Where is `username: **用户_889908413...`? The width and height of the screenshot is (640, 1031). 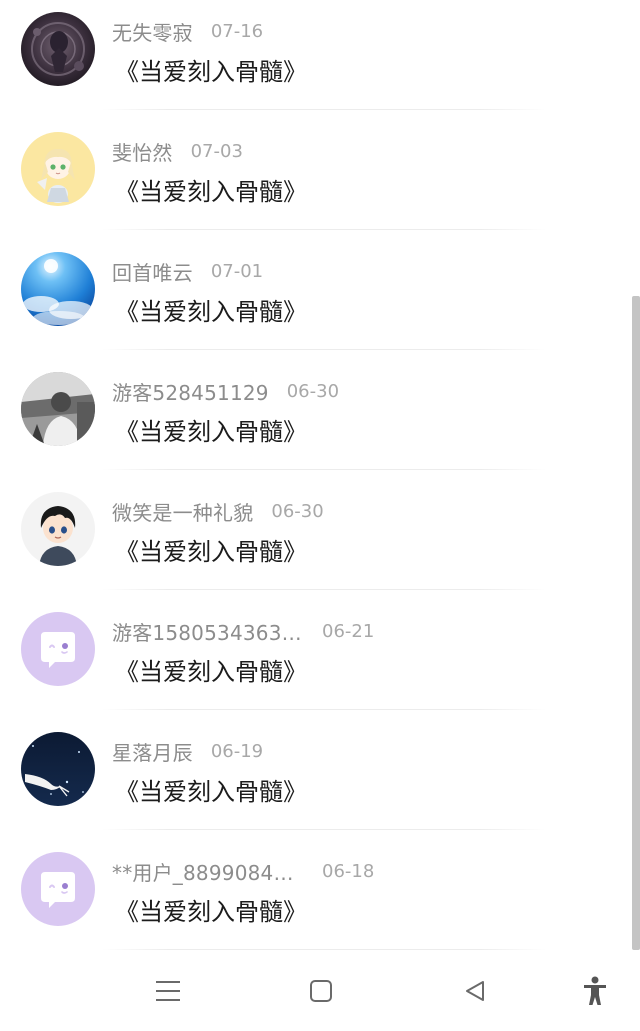 username: **用户_889908413... is located at coordinates (208, 871).